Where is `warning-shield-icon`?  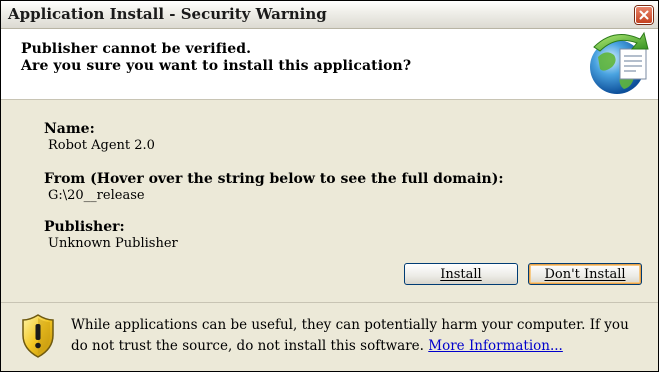 warning-shield-icon is located at coordinates (38, 336).